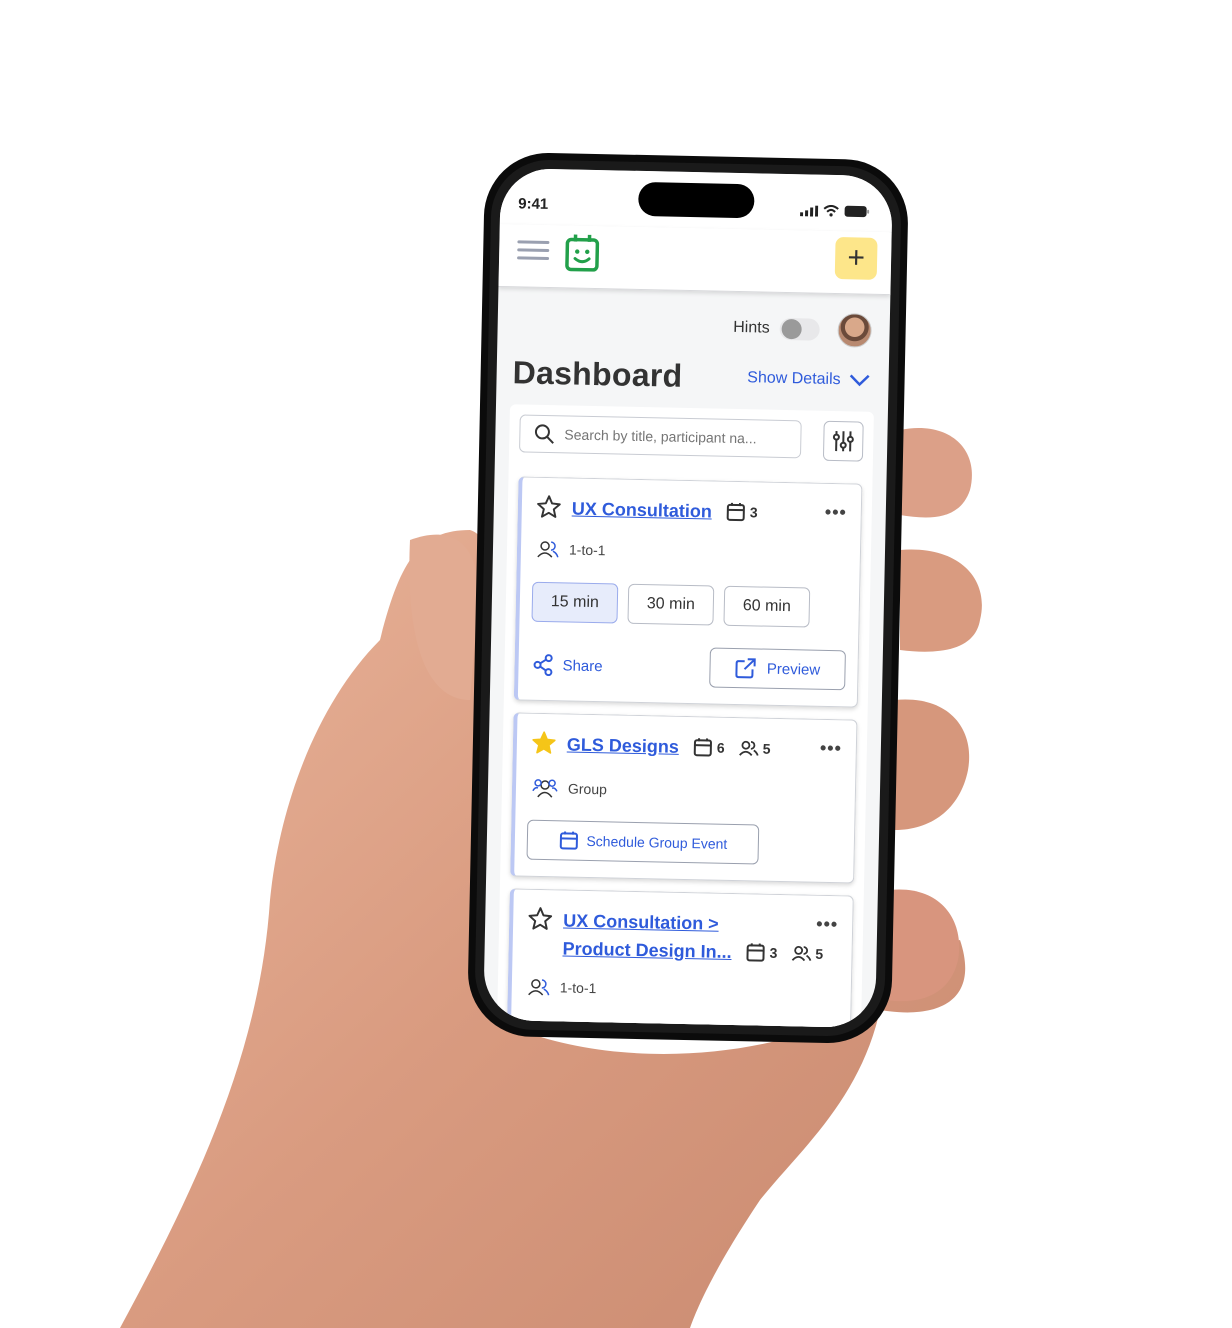 The height and width of the screenshot is (1328, 1232). I want to click on event-type-label: Group, so click(587, 789).